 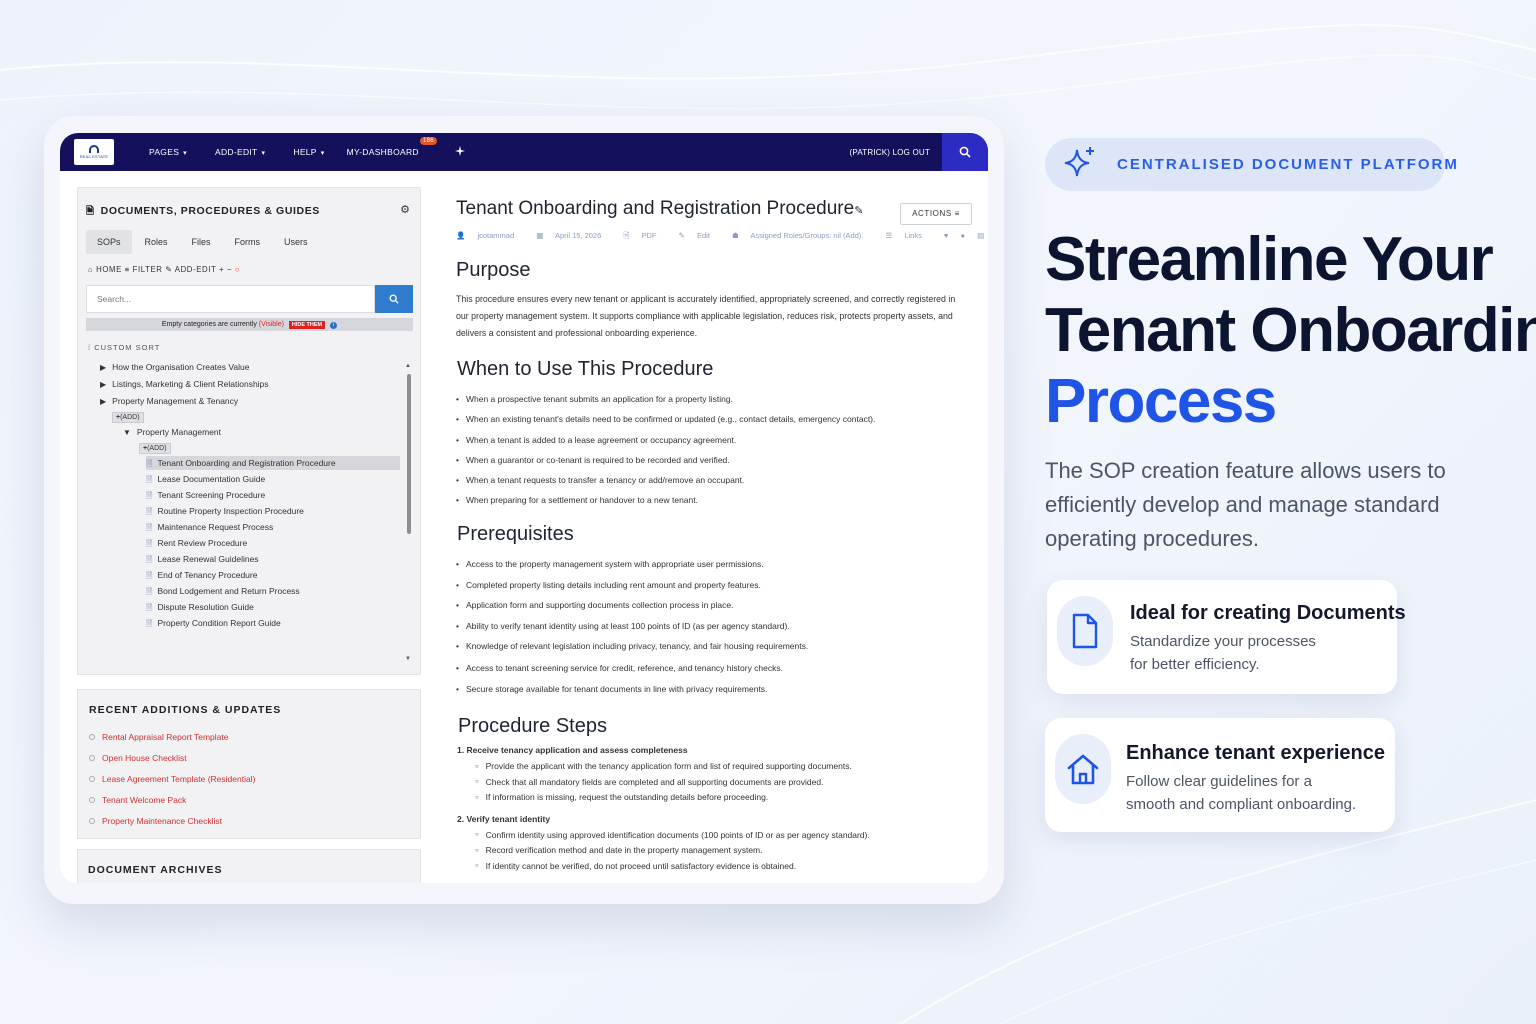 I want to click on recent-item: Lease Agreement Template (Residential), so click(x=172, y=784).